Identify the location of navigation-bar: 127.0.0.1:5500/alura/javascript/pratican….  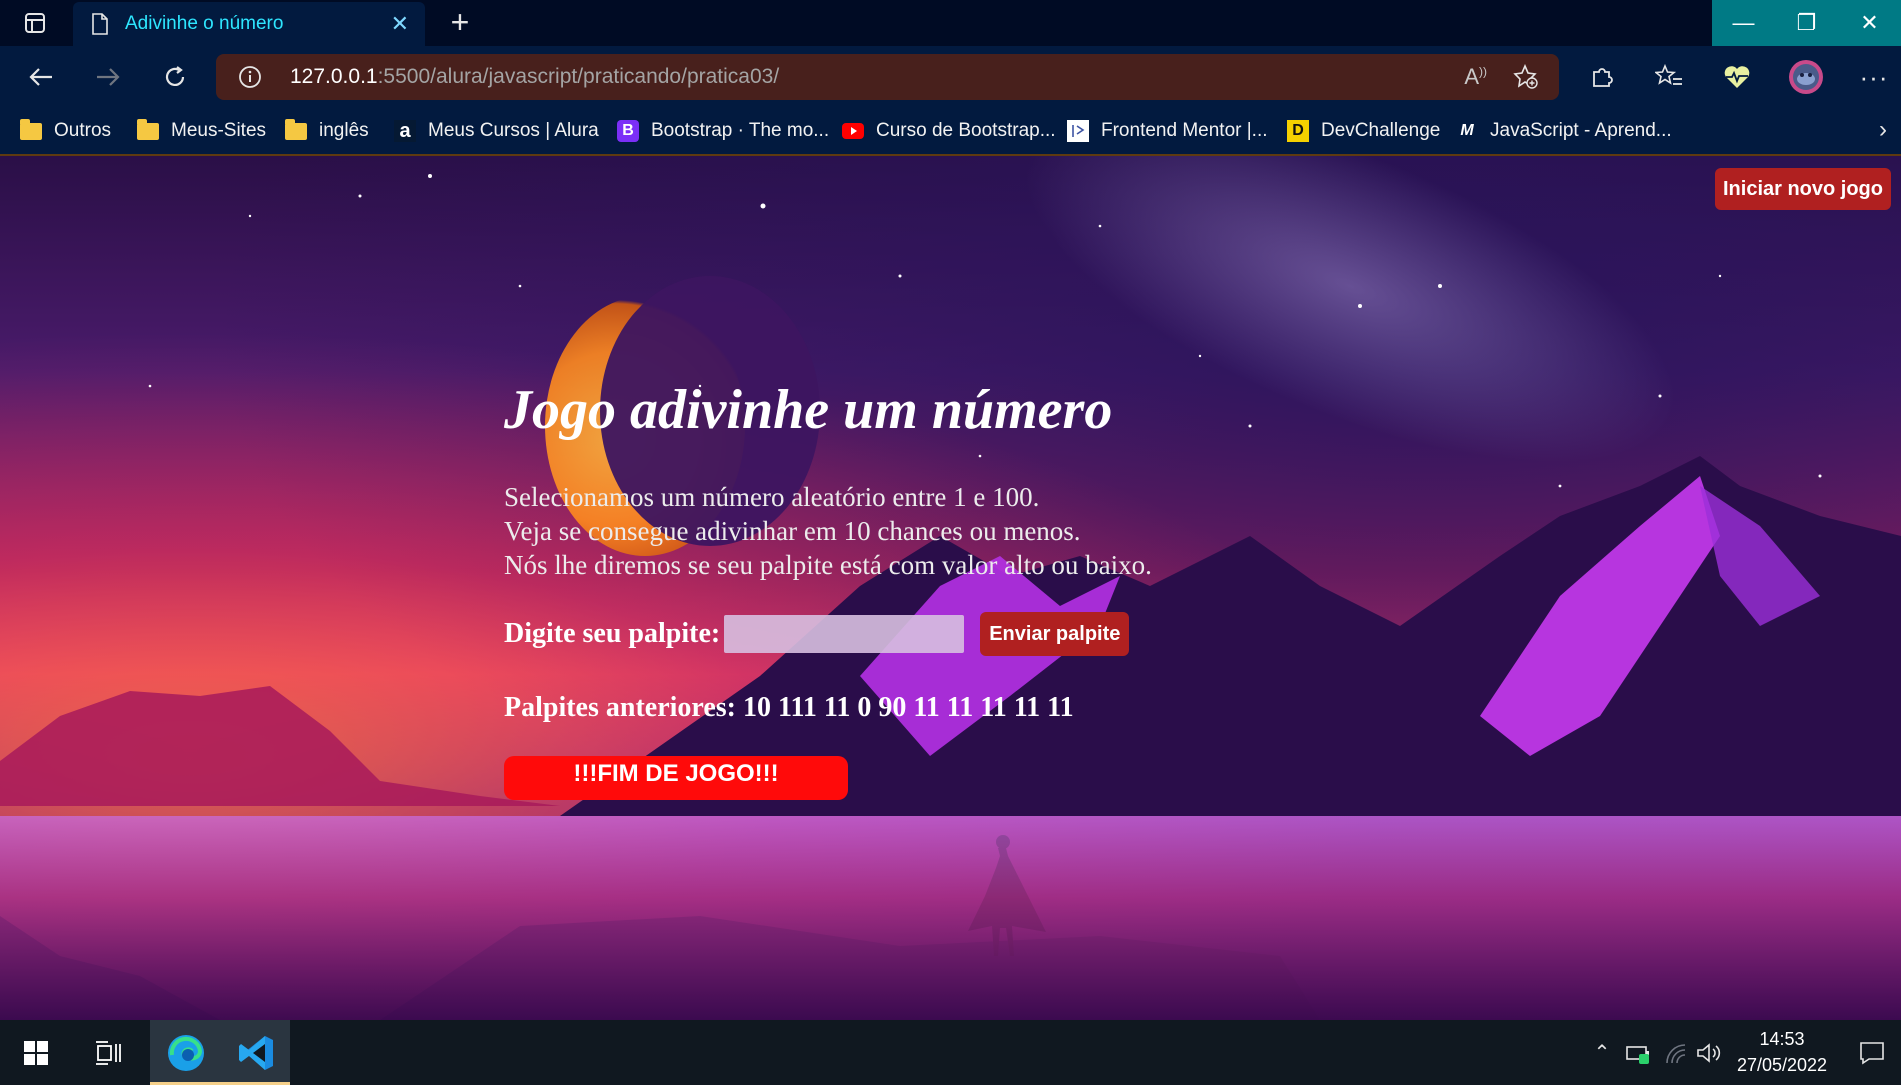
(950, 77).